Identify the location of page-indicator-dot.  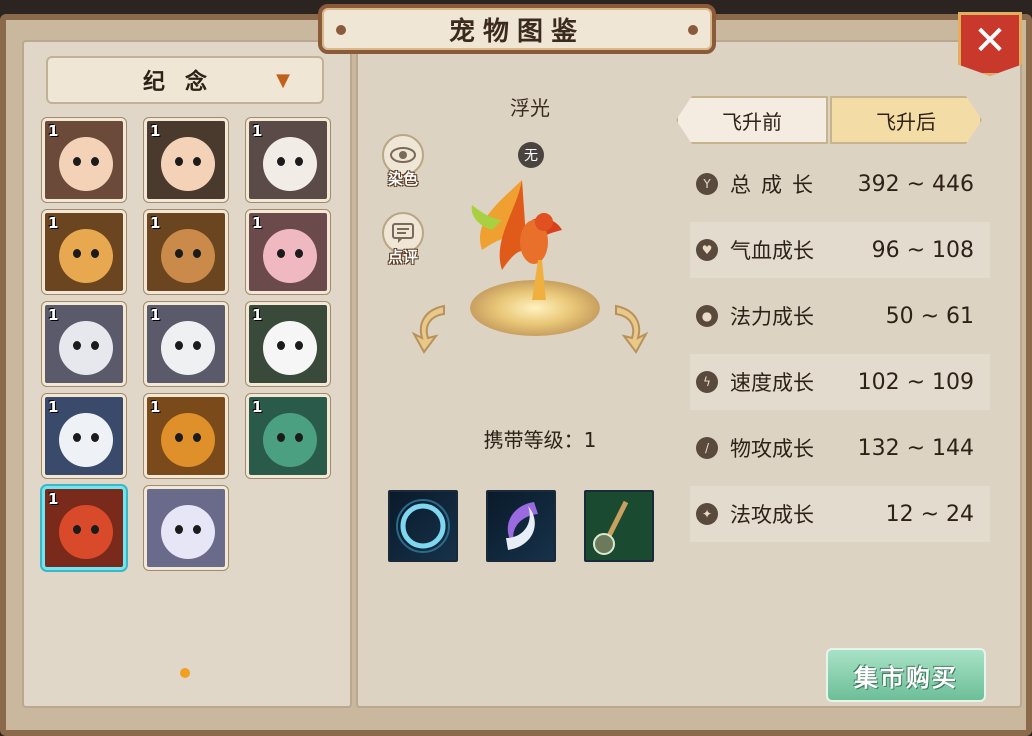
(185, 673).